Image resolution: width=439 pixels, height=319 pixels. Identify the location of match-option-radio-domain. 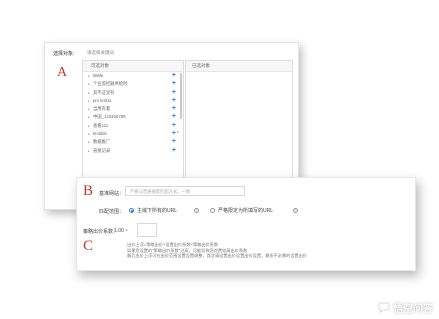
(131, 210).